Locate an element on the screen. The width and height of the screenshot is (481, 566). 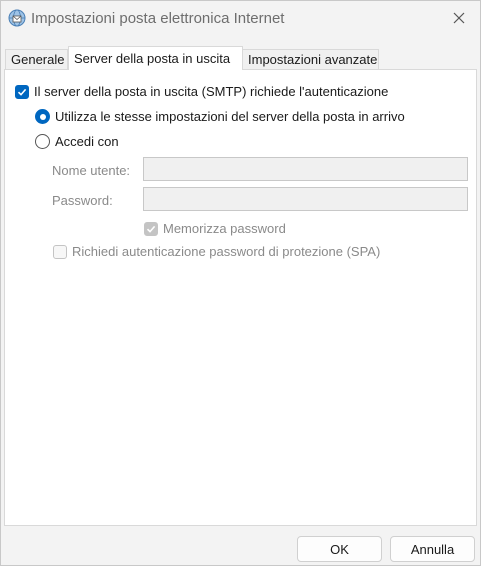
title-bar: Impostazioni posta elettronica Internet is located at coordinates (240, 19).